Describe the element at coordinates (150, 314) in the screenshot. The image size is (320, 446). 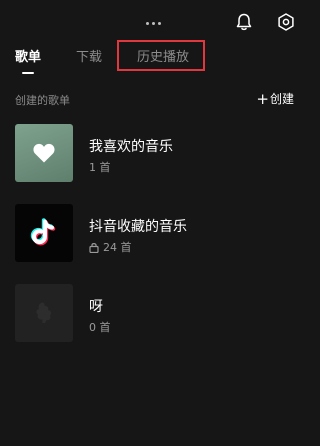
I see `playlist-item-ya: 呀 0 首` at that location.